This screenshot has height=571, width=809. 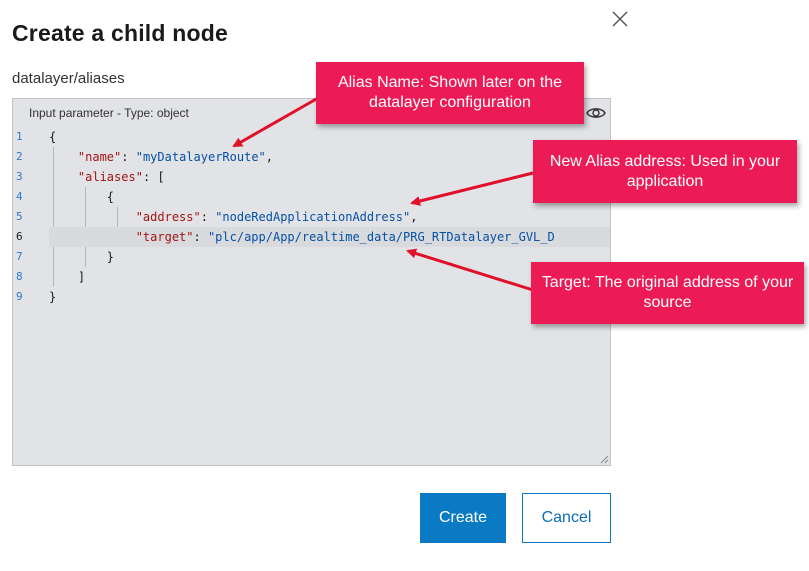 I want to click on code-line: "aliases": [, so click(x=329, y=177).